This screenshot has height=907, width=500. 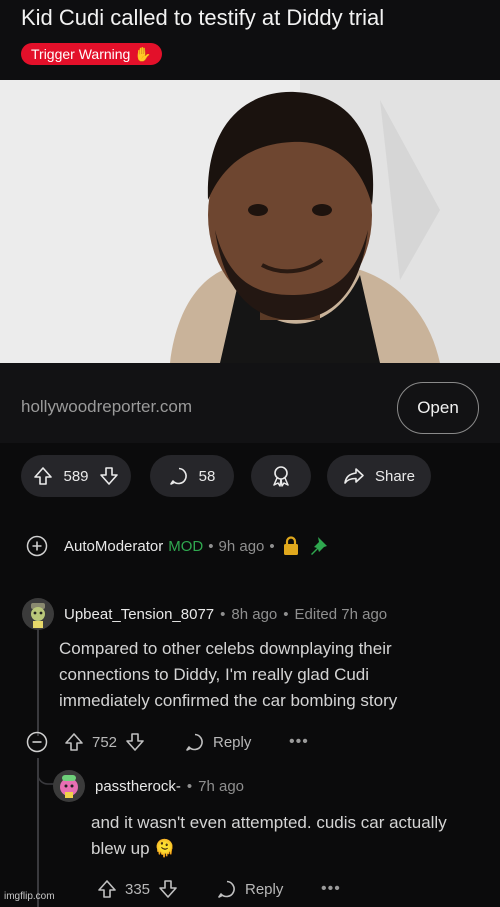 What do you see at coordinates (318, 546) in the screenshot?
I see `pin-icon` at bounding box center [318, 546].